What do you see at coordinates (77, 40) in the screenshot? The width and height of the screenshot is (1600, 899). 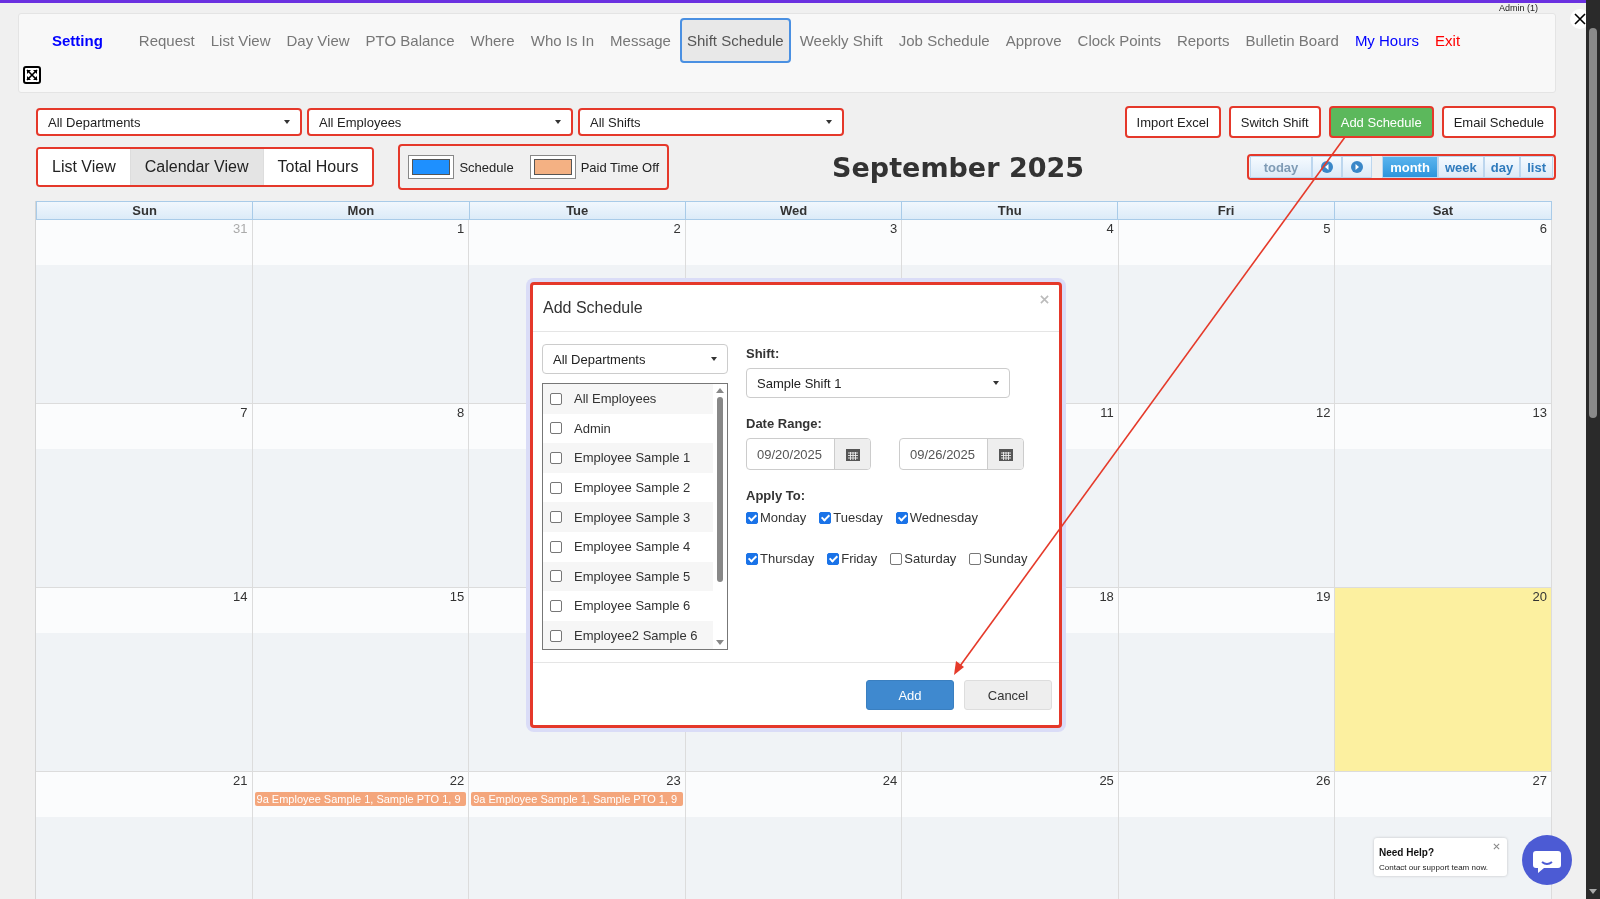 I see `nav-link: Setting` at bounding box center [77, 40].